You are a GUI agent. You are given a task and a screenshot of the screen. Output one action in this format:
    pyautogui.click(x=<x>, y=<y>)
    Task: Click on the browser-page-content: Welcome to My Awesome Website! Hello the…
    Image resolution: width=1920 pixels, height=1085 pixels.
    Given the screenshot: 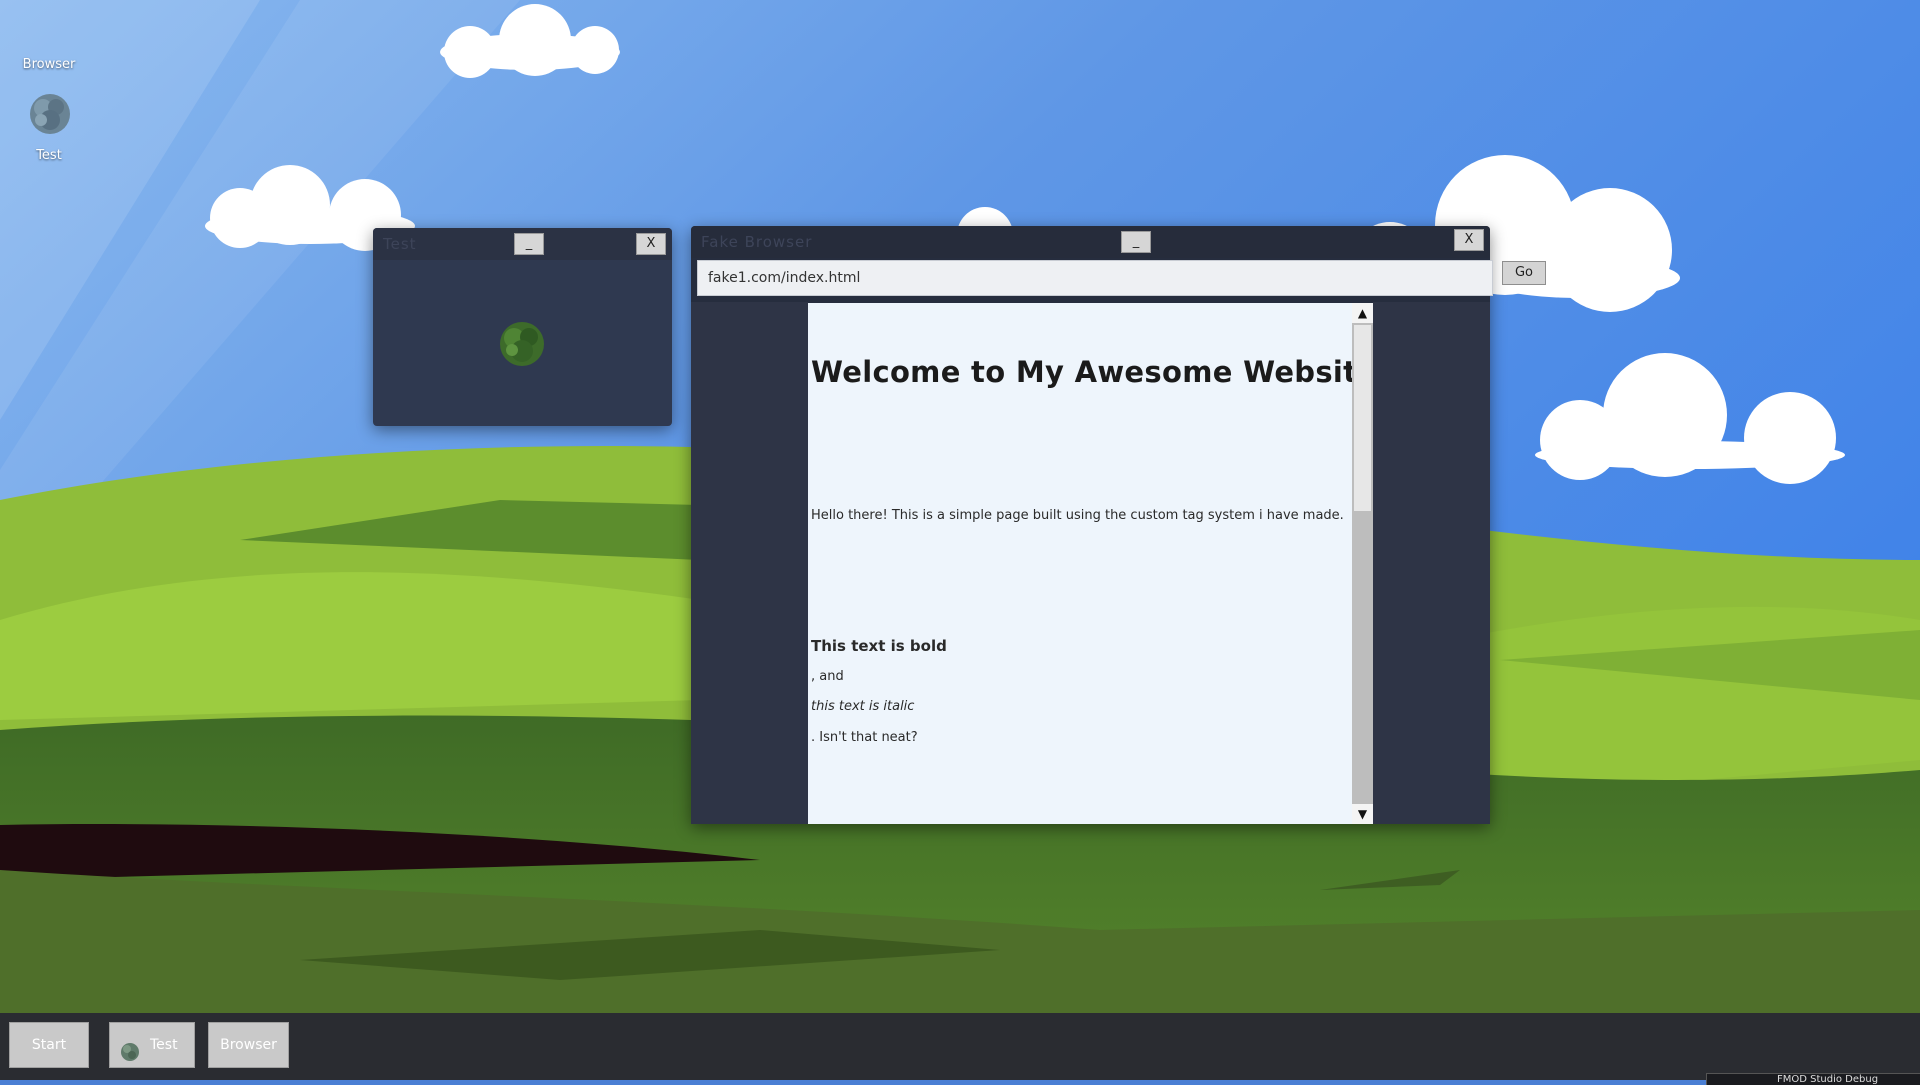 What is the action you would take?
    pyautogui.click(x=1080, y=563)
    